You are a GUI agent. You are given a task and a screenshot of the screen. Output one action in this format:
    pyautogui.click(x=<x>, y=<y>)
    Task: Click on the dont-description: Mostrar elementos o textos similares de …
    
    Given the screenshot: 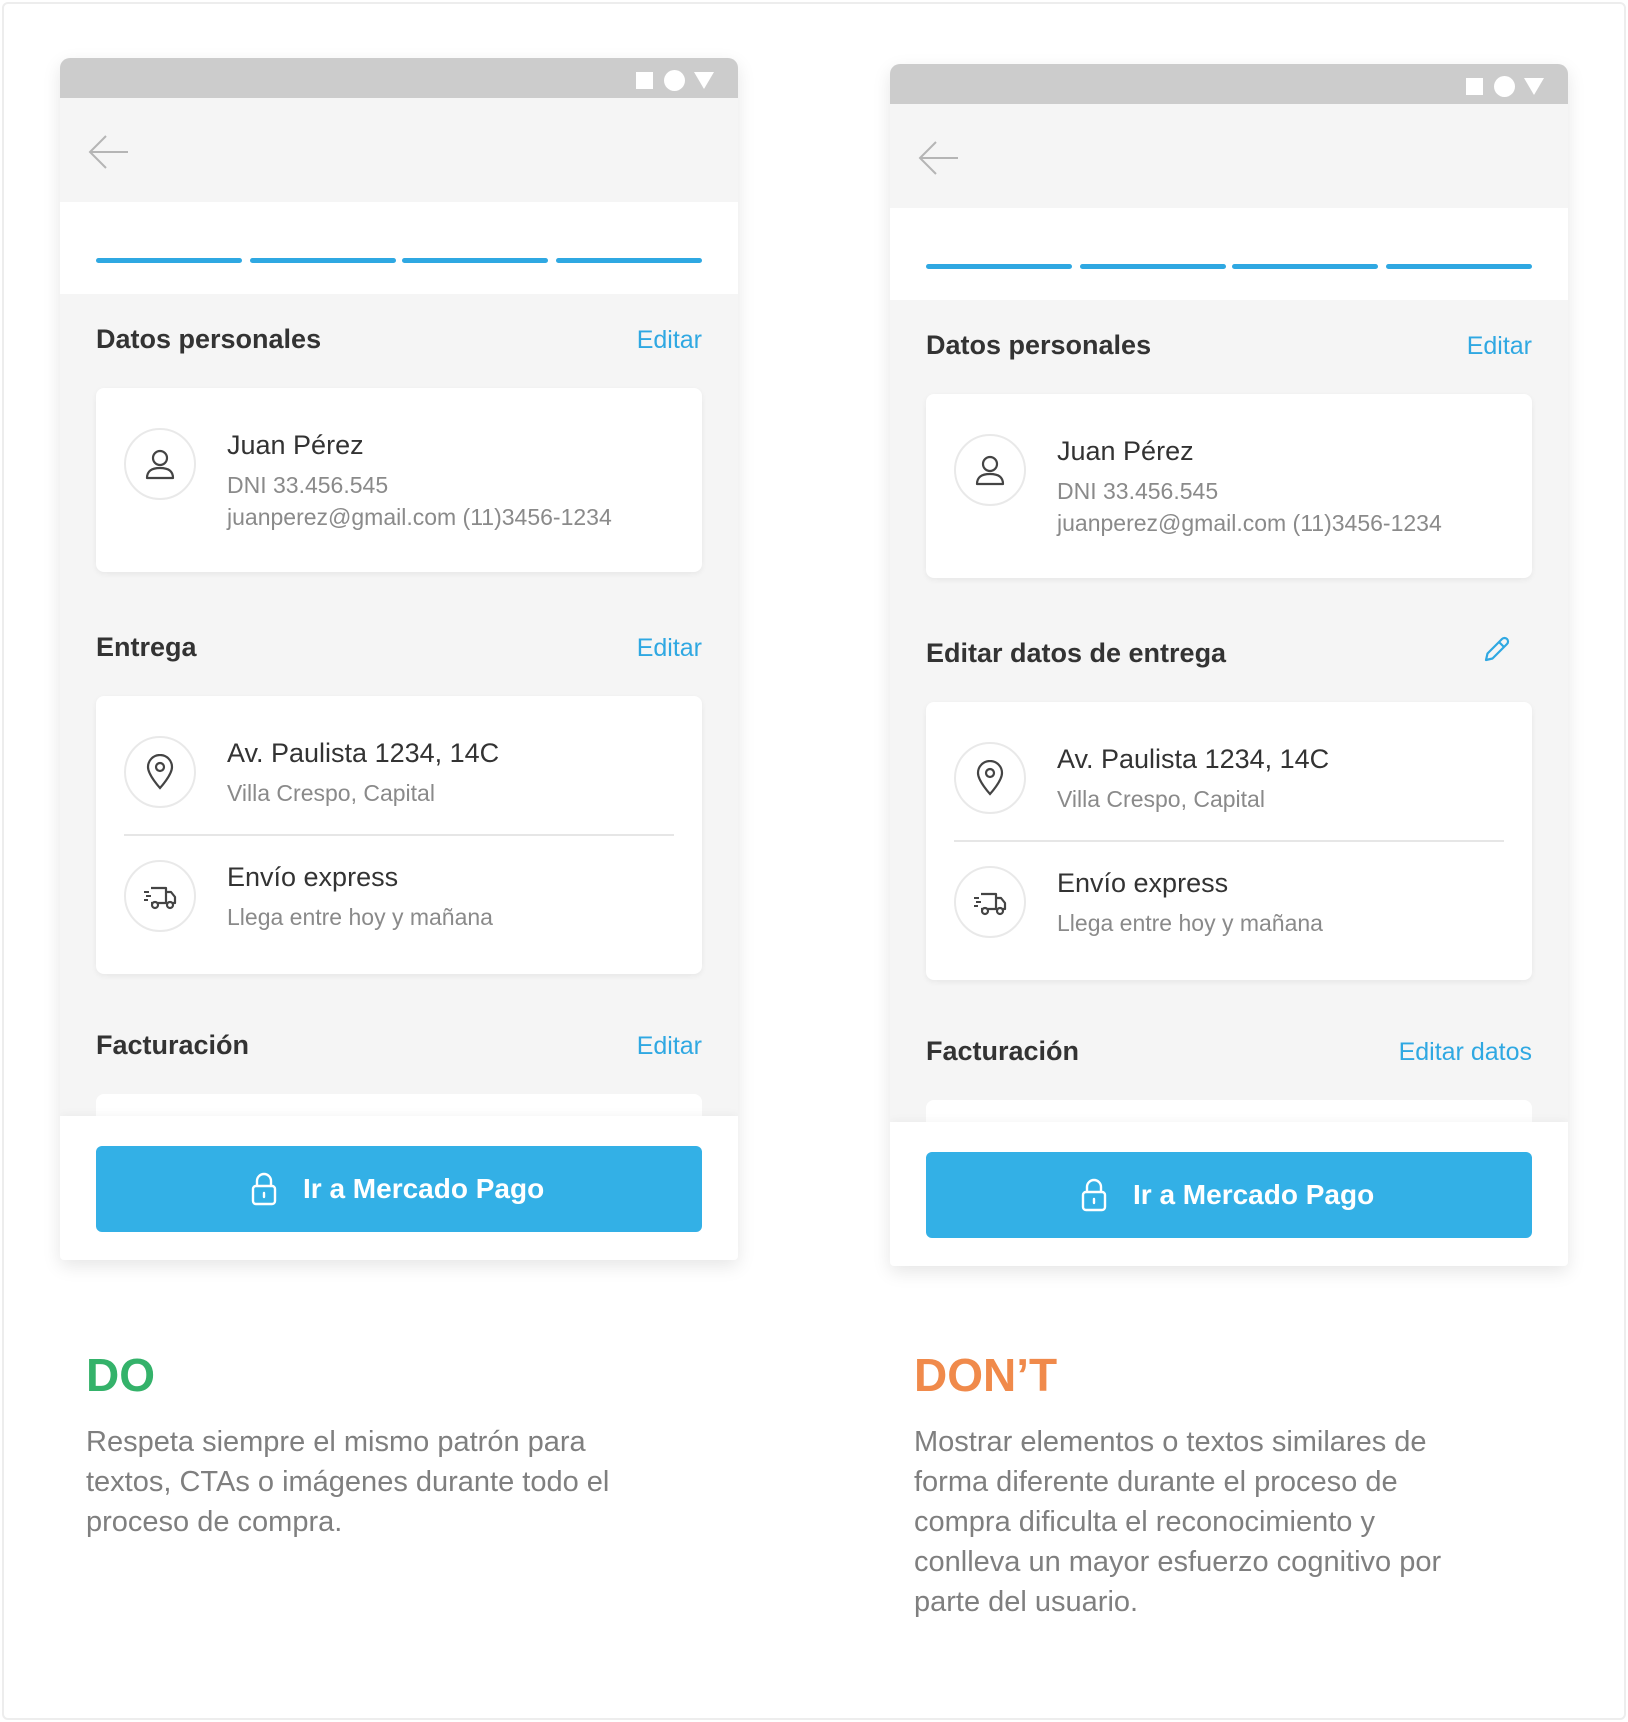 What is the action you would take?
    pyautogui.click(x=1254, y=1522)
    